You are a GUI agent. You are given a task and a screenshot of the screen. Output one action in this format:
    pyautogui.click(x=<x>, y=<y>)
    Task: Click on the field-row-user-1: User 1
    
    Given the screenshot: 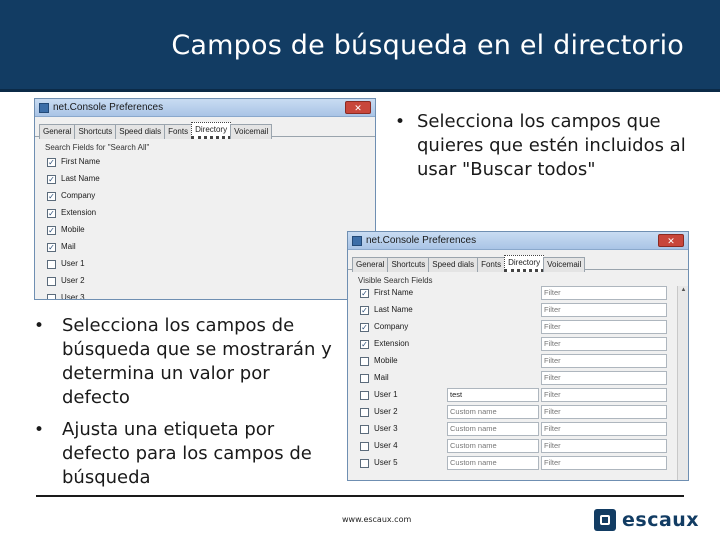 What is the action you would take?
    pyautogui.click(x=205, y=264)
    